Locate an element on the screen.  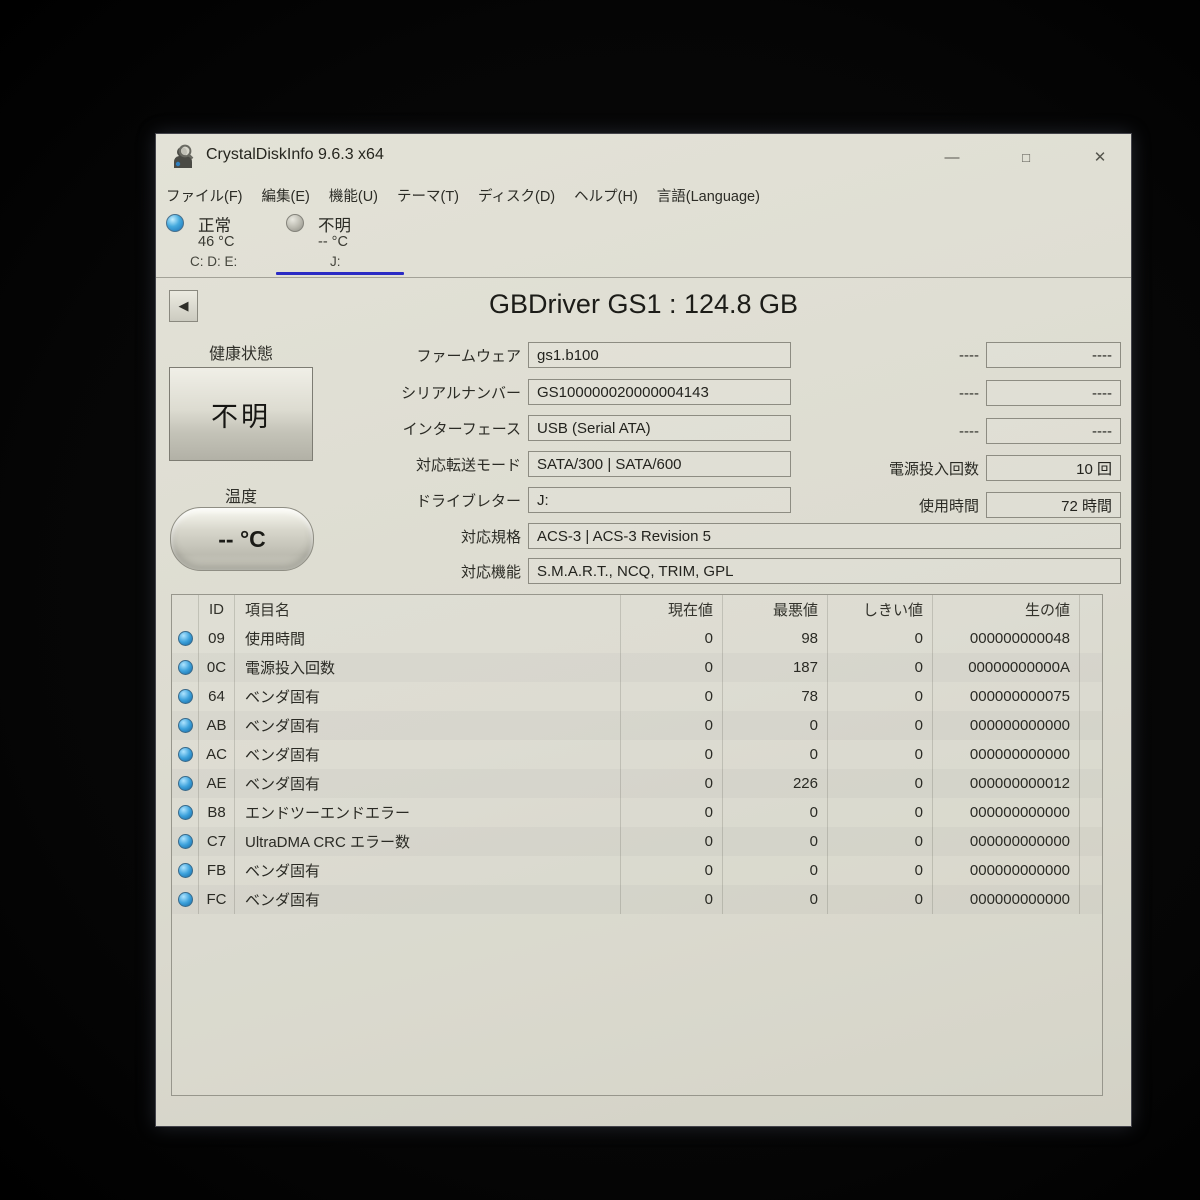
field-drive-letter: ドライブレター J: is located at coordinates (519, 500).